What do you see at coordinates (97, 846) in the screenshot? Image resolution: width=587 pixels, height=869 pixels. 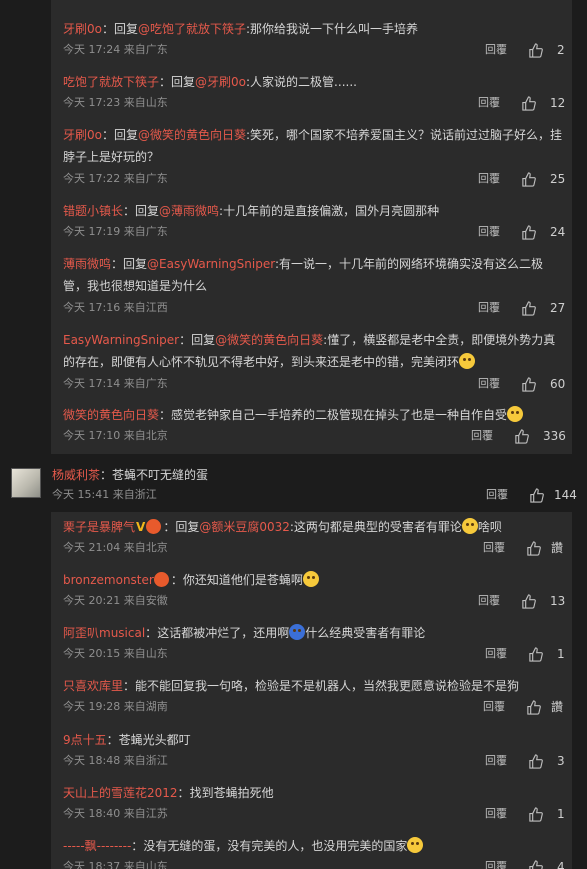 I see `reply-username: -----飘--------` at bounding box center [97, 846].